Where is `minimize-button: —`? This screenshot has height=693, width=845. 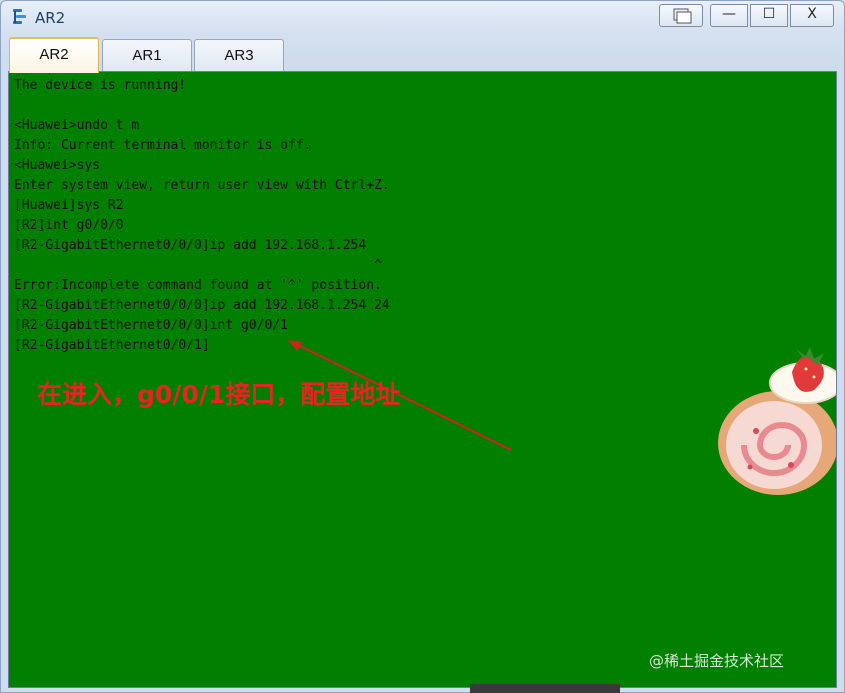
minimize-button: — is located at coordinates (729, 15).